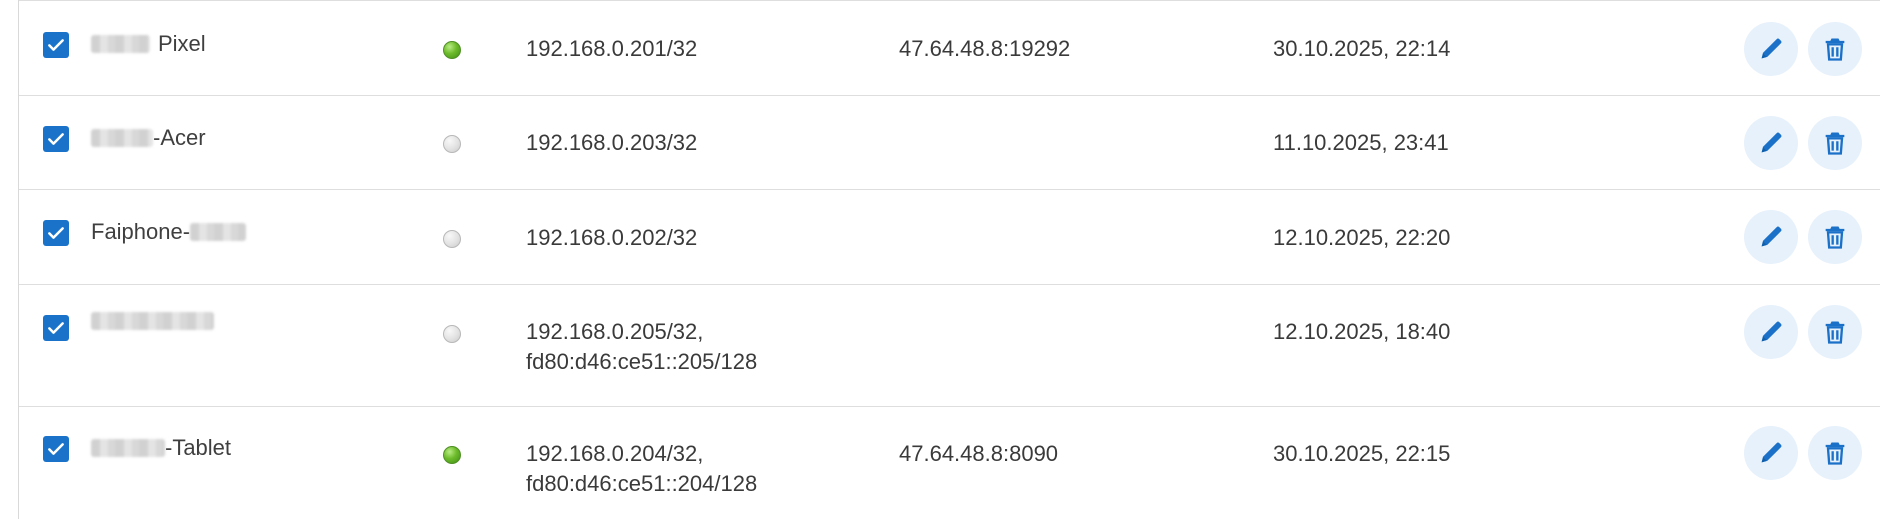 This screenshot has width=1880, height=519. I want to click on last-handshake: 30.10.2025, 22:15, so click(1362, 453).